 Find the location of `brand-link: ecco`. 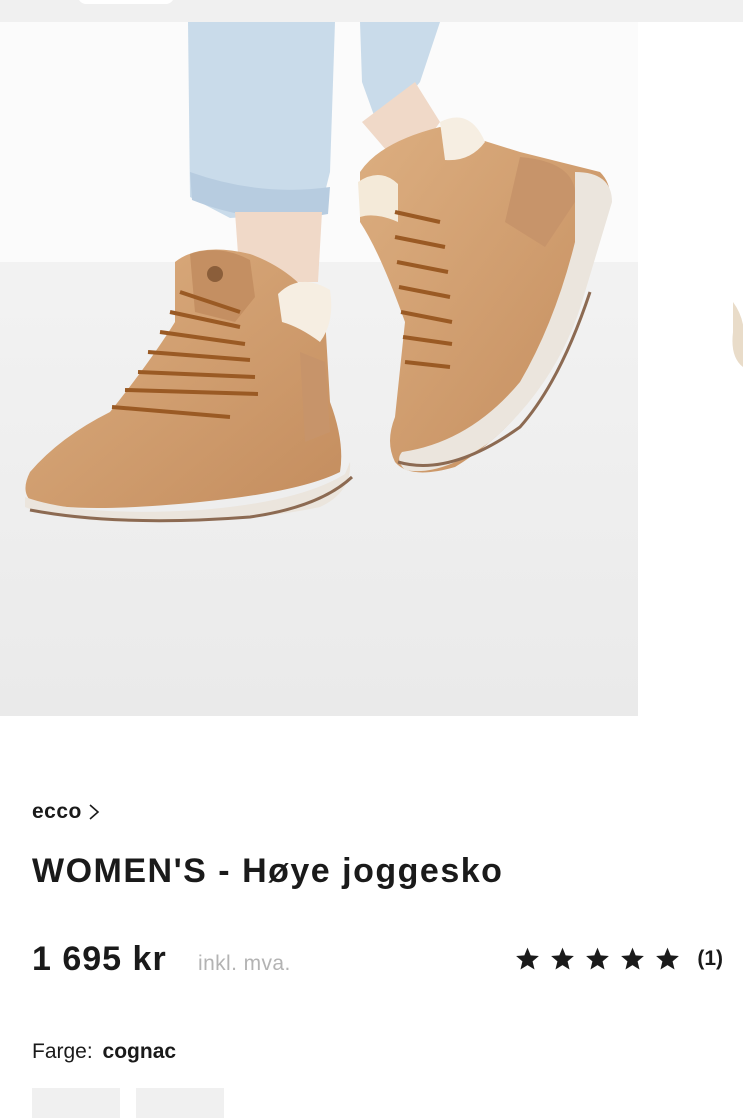

brand-link: ecco is located at coordinates (66, 812).